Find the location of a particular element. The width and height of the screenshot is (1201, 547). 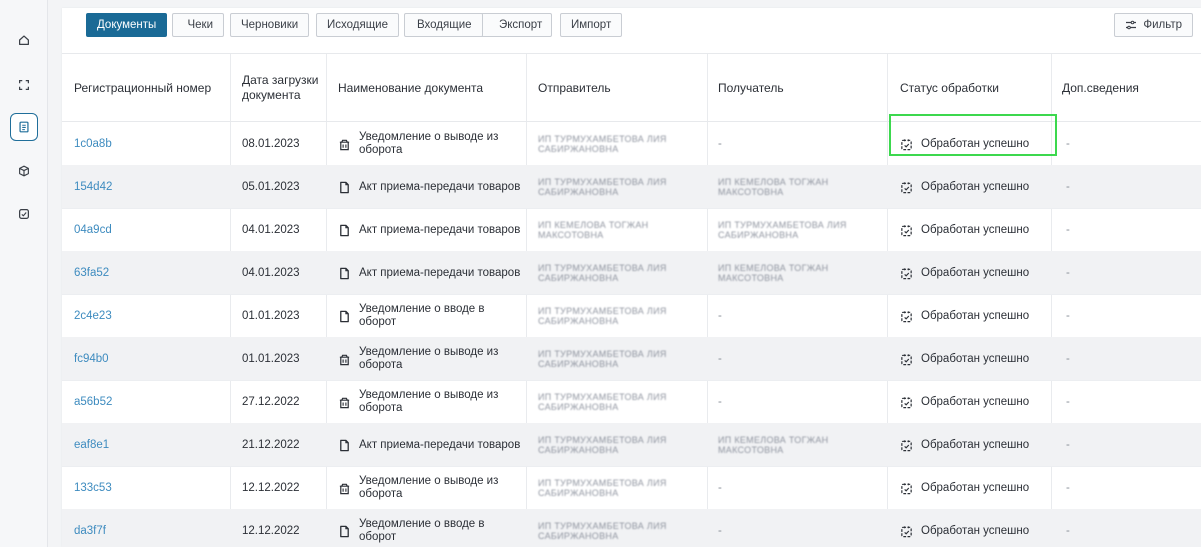

reg-number-link: fc94b0 is located at coordinates (149, 359).